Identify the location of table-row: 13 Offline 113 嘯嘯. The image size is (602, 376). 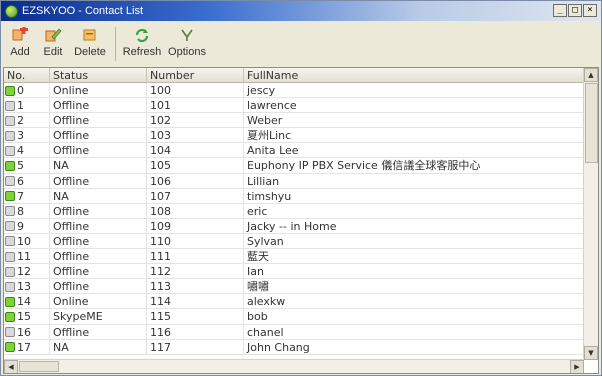
(294, 287).